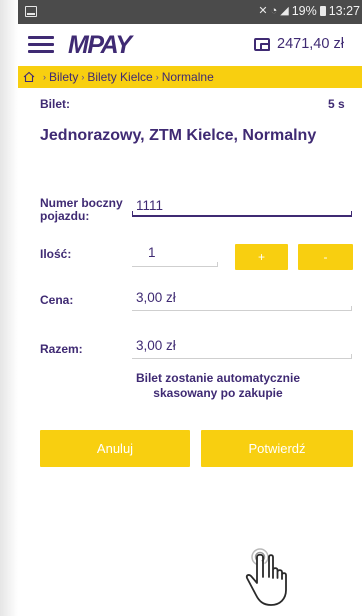 The height and width of the screenshot is (616, 362). Describe the element at coordinates (190, 45) in the screenshot. I see `app-bar: MPAY 2471,40 zł` at that location.